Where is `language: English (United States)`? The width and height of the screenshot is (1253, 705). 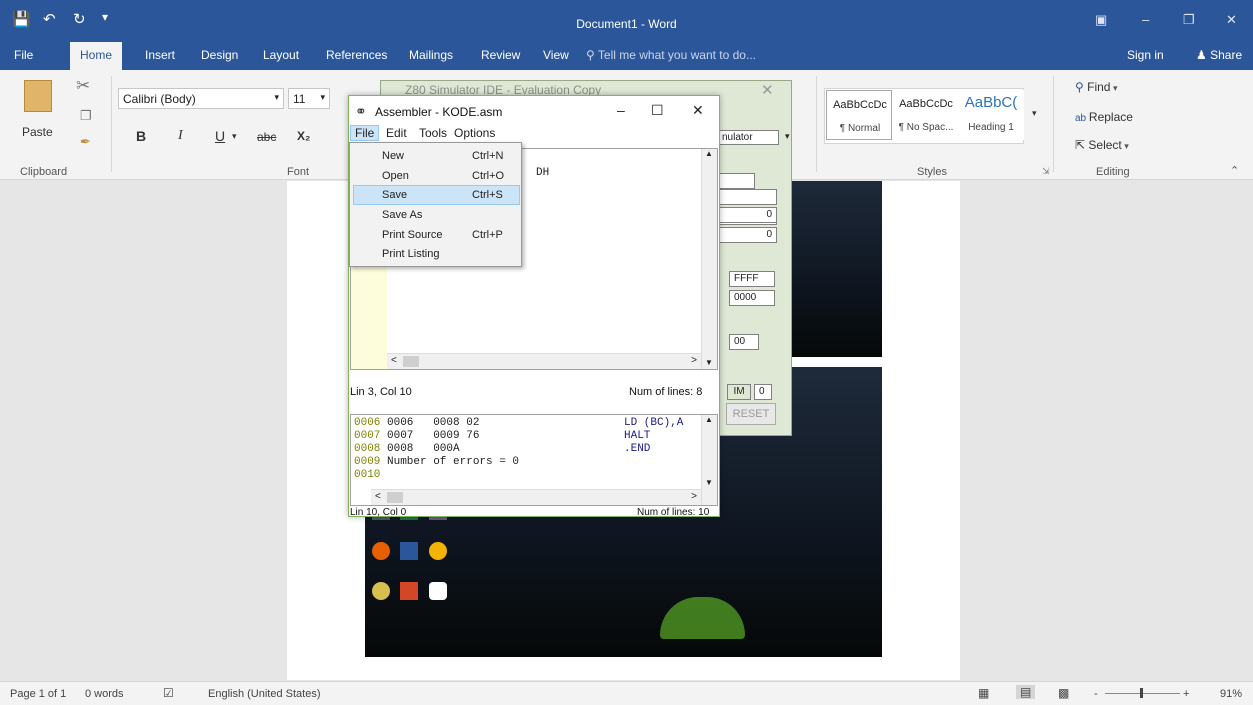 language: English (United States) is located at coordinates (264, 694).